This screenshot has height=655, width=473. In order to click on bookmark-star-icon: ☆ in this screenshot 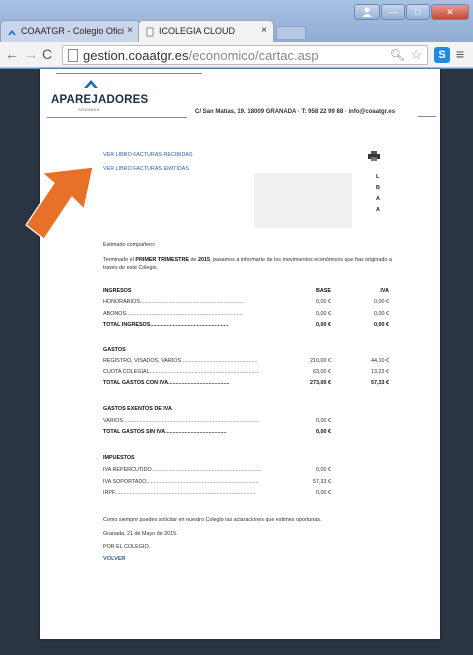, I will do `click(416, 55)`.